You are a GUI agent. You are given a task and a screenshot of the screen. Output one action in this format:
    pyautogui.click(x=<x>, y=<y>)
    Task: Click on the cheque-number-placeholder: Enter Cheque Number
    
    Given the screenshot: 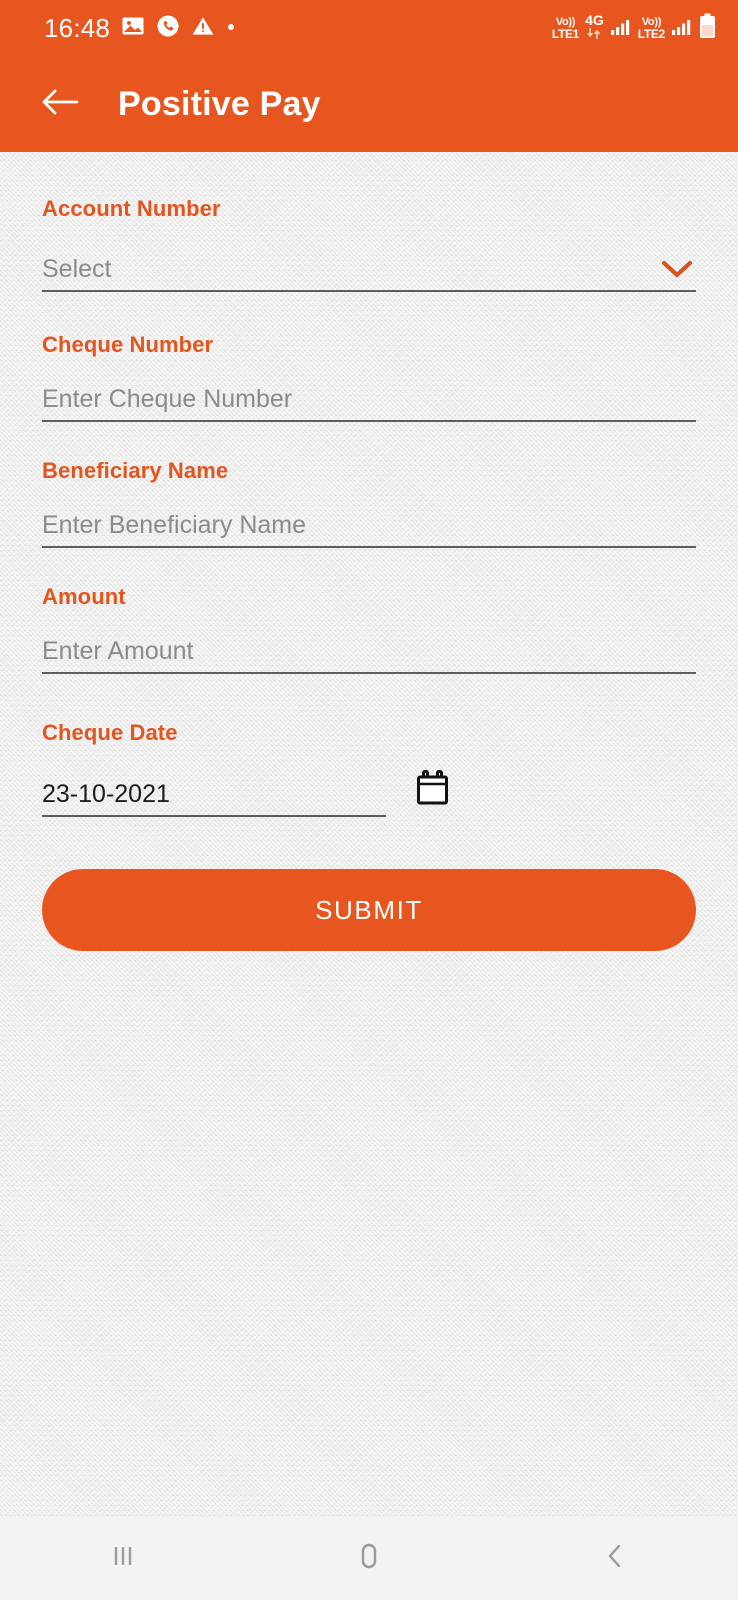 What is the action you would take?
    pyautogui.click(x=167, y=399)
    